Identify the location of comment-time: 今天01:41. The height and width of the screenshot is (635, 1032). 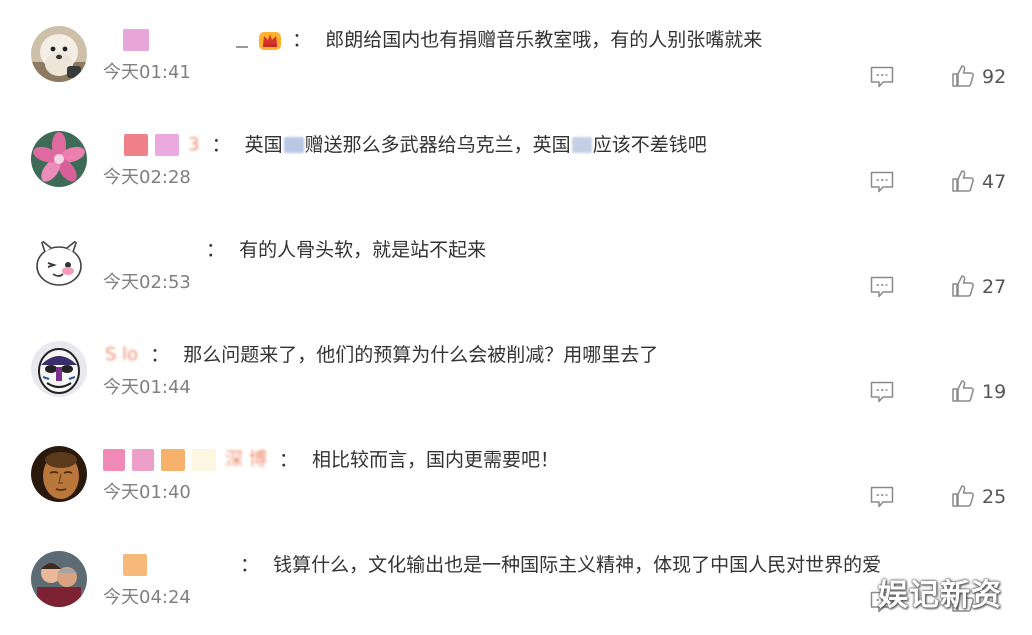
(147, 72).